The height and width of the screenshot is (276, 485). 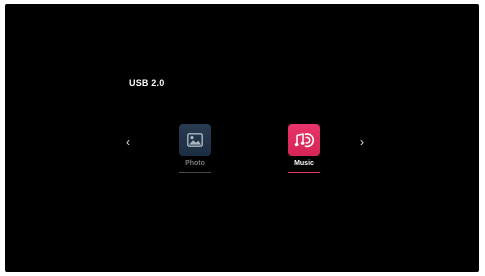 I want to click on tile-photo: Photo, so click(x=195, y=148).